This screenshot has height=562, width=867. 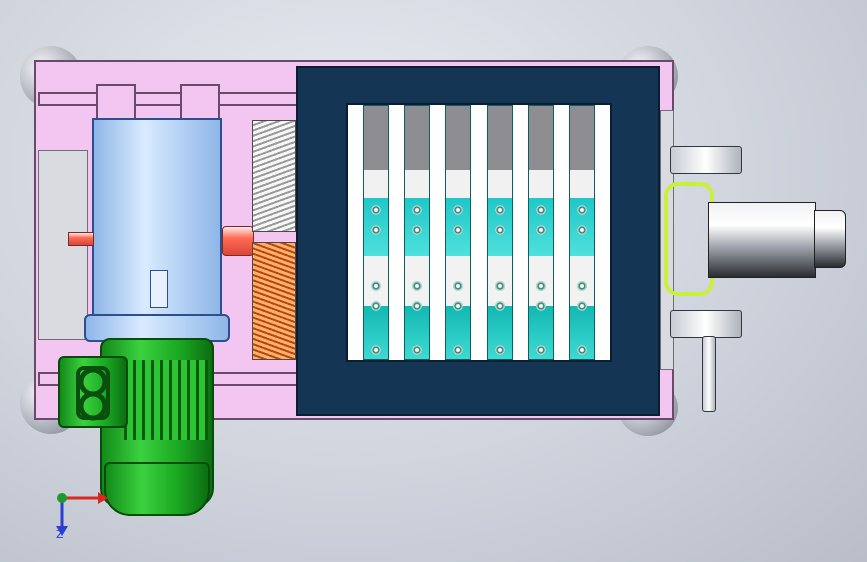 What do you see at coordinates (166, 400) in the screenshot?
I see `motor-cooling-fins` at bounding box center [166, 400].